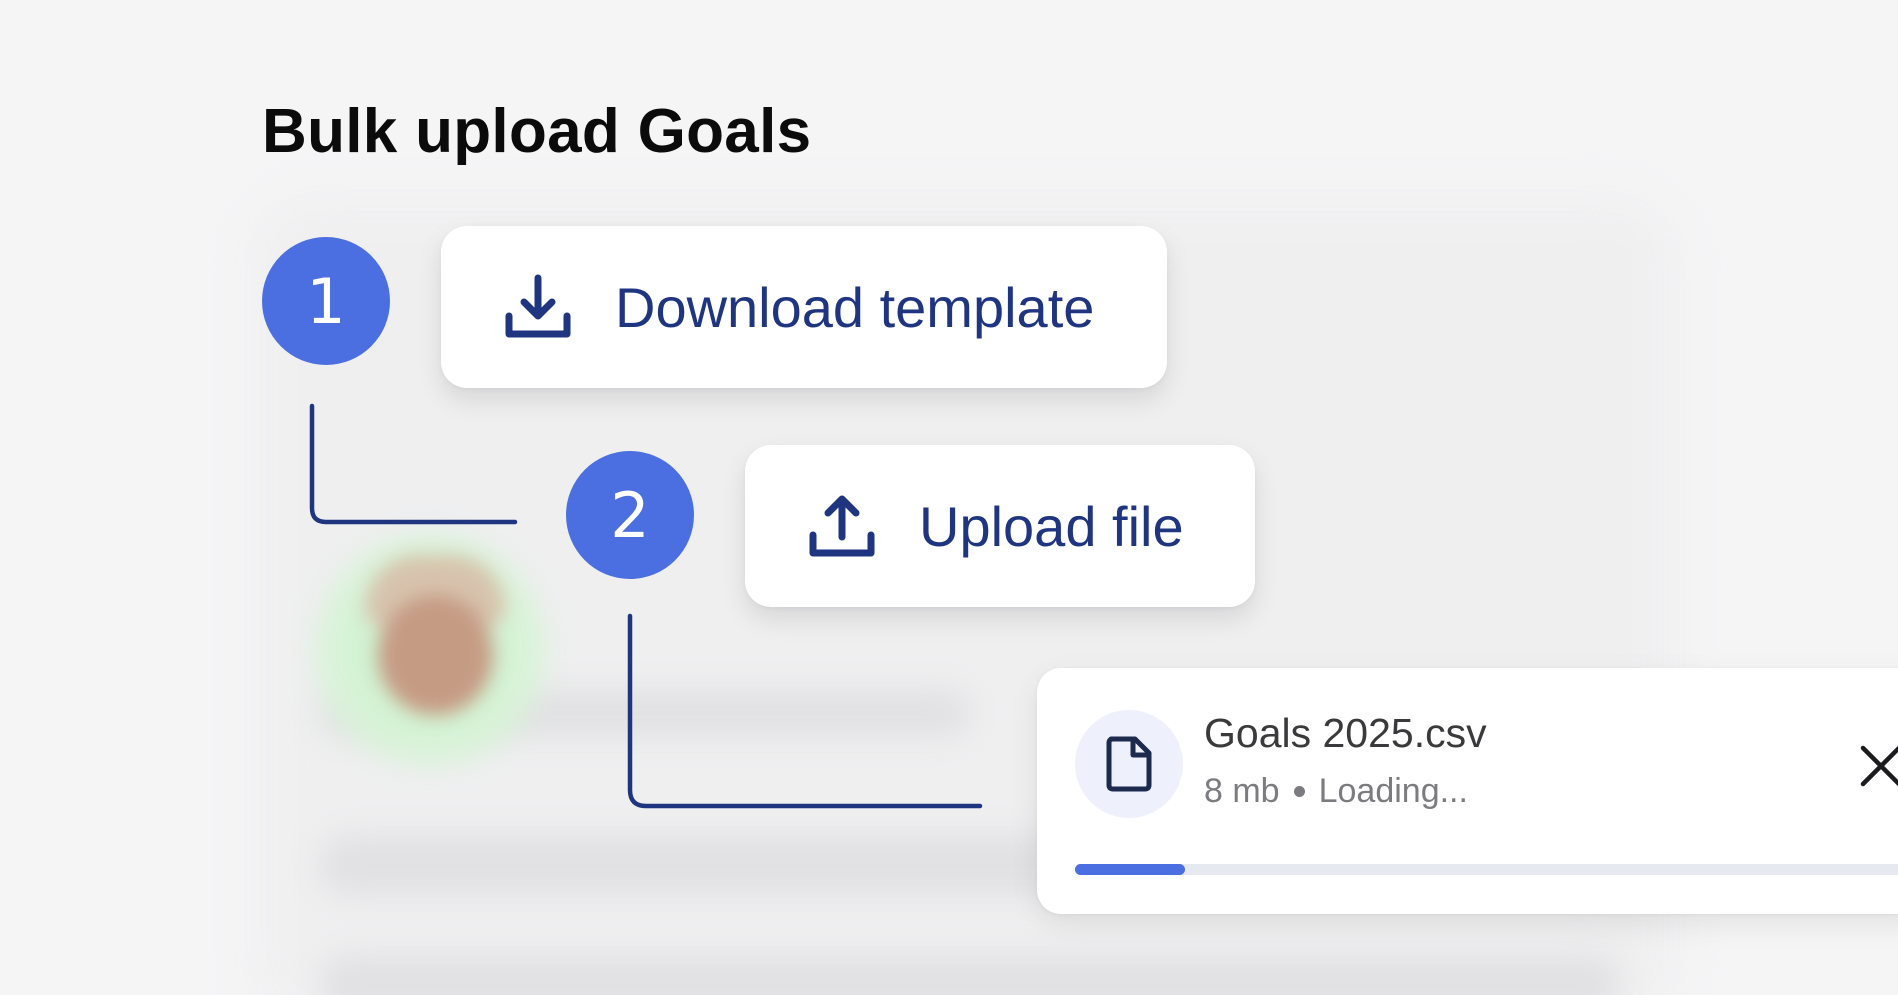  What do you see at coordinates (855, 307) in the screenshot?
I see `download-template-label: Download template` at bounding box center [855, 307].